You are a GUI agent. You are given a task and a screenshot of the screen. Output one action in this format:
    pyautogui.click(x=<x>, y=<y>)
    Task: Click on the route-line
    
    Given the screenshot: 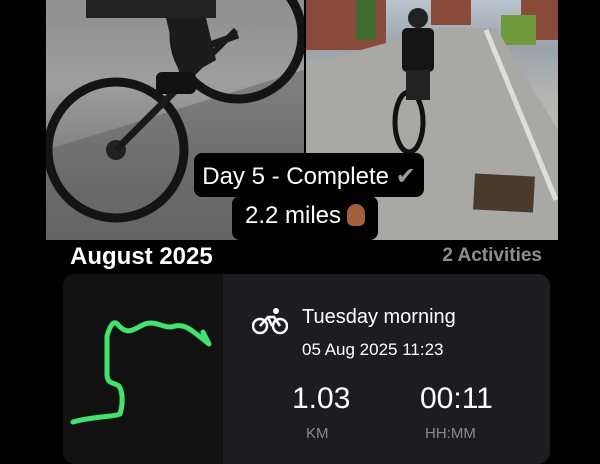 What is the action you would take?
    pyautogui.click(x=141, y=372)
    